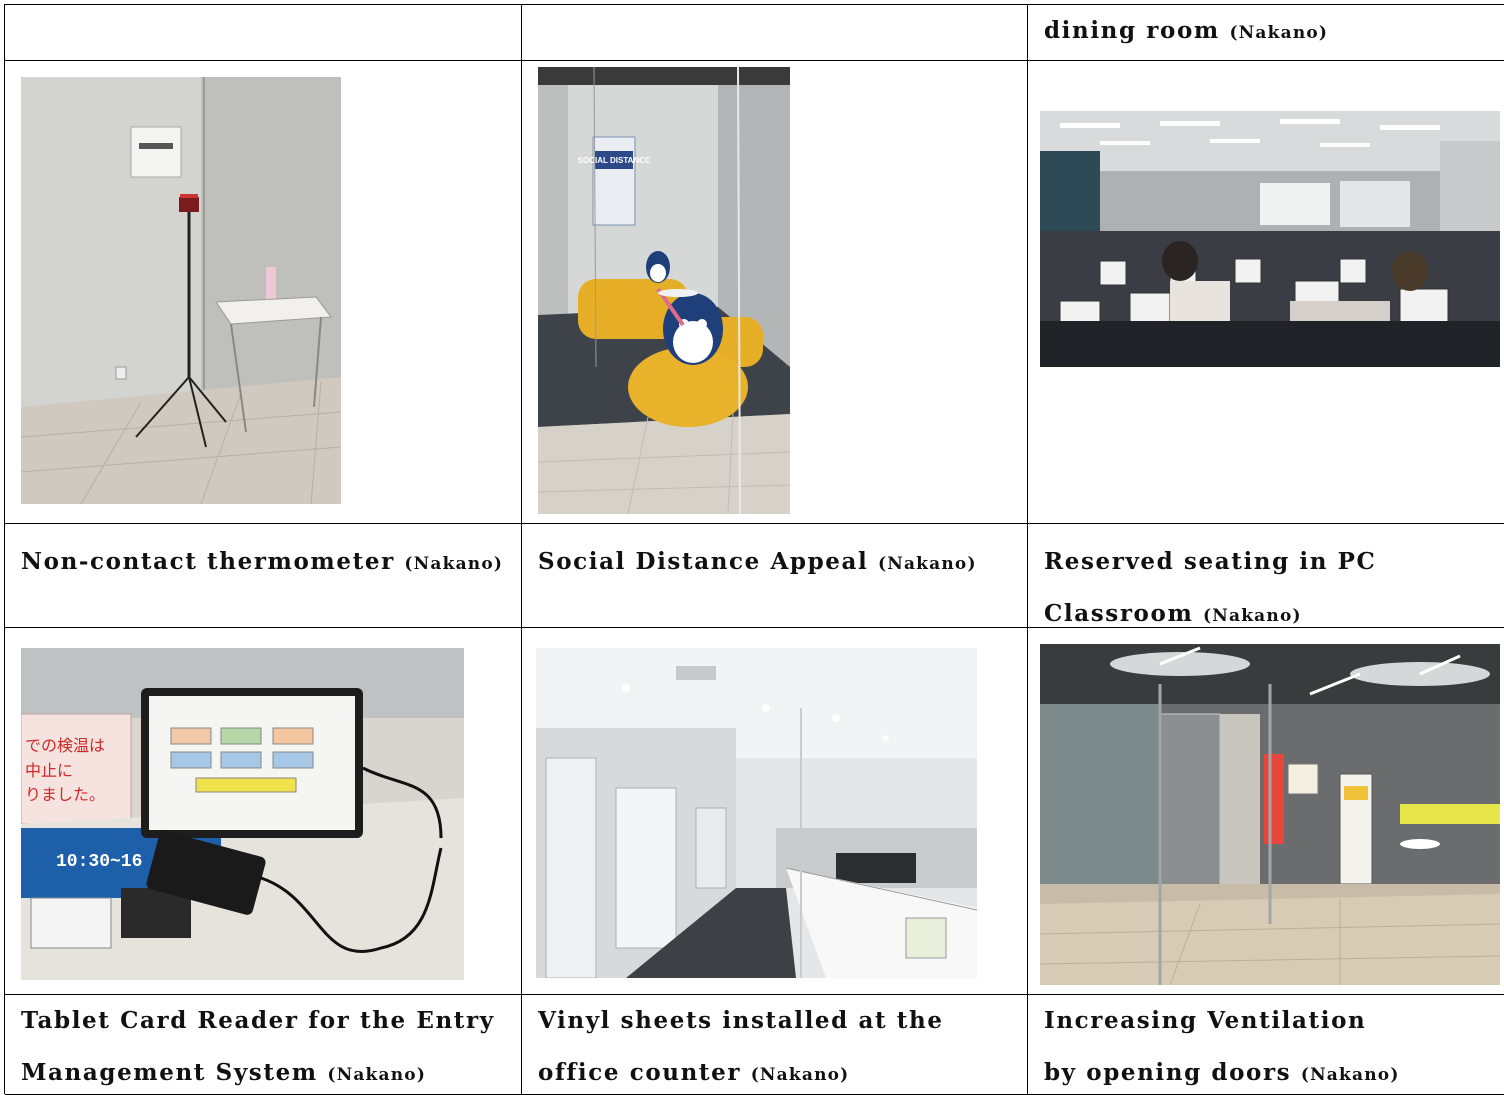 This screenshot has height=1095, width=1504. What do you see at coordinates (614, 160) in the screenshot?
I see `poster-text: SOCIAL DISTANCE` at bounding box center [614, 160].